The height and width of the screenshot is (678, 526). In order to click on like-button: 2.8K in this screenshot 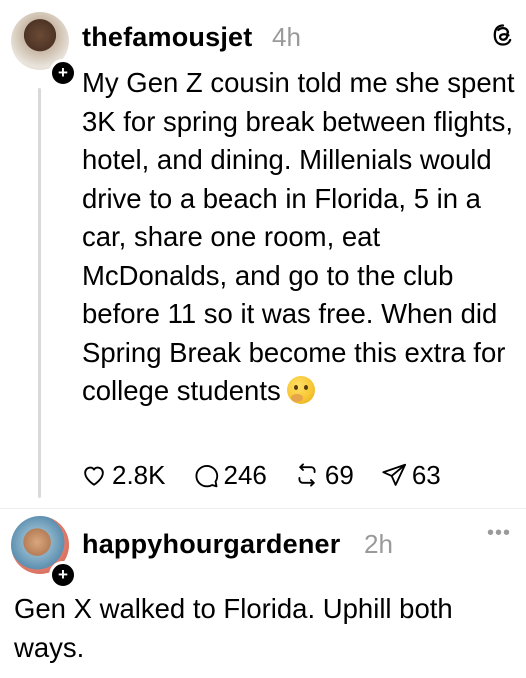, I will do `click(123, 475)`.